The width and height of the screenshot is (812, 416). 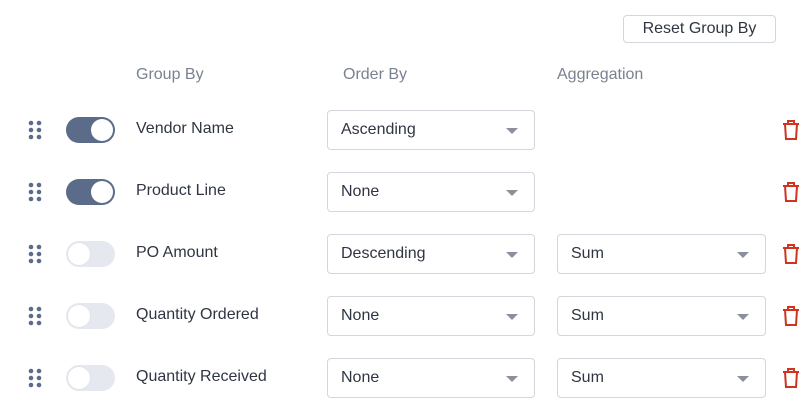 I want to click on group-row: Vendor Name Ascending, so click(x=406, y=130).